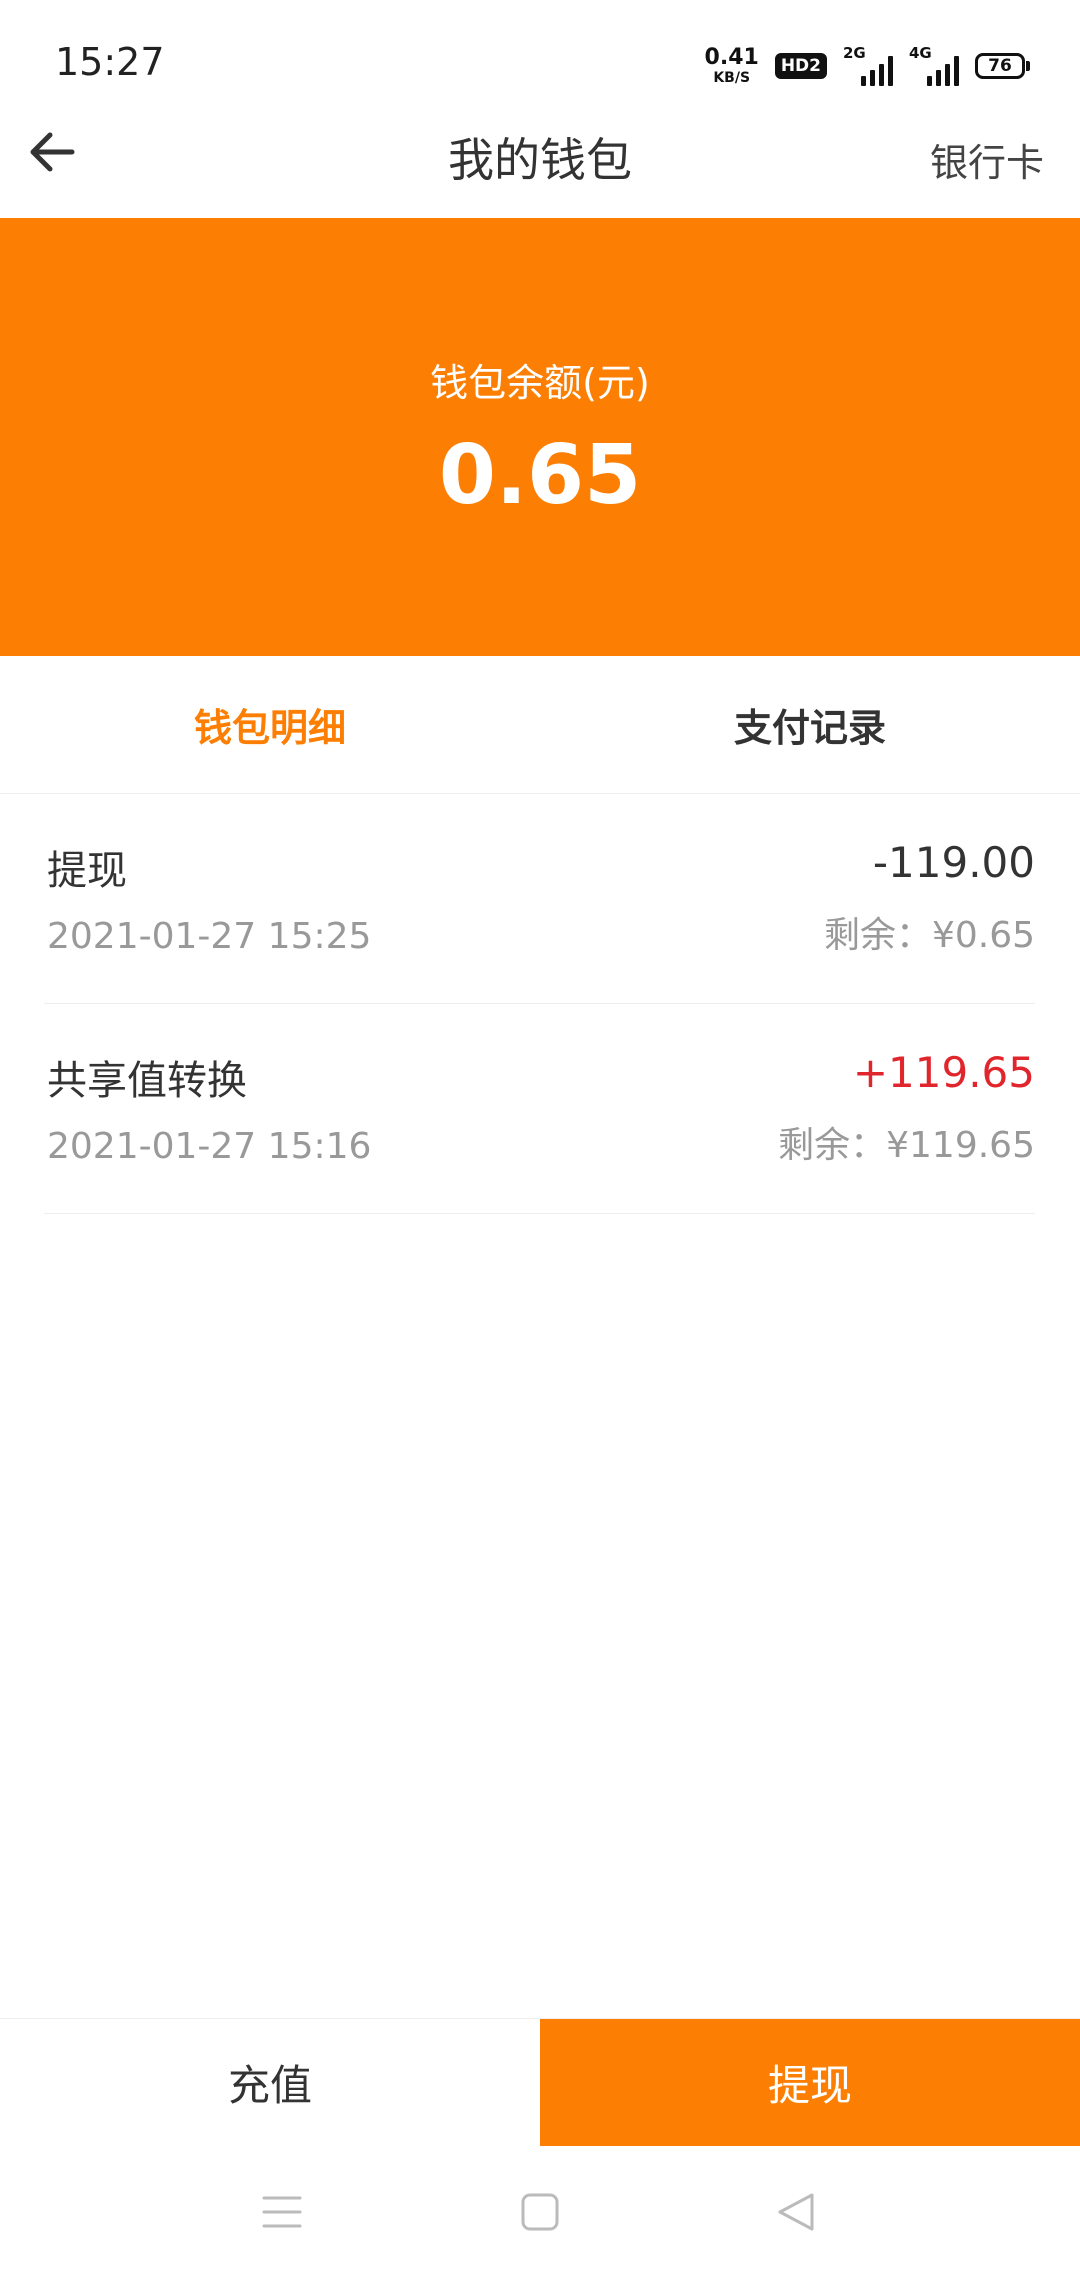  What do you see at coordinates (731, 57) in the screenshot?
I see `net-speed-value: 0.41` at bounding box center [731, 57].